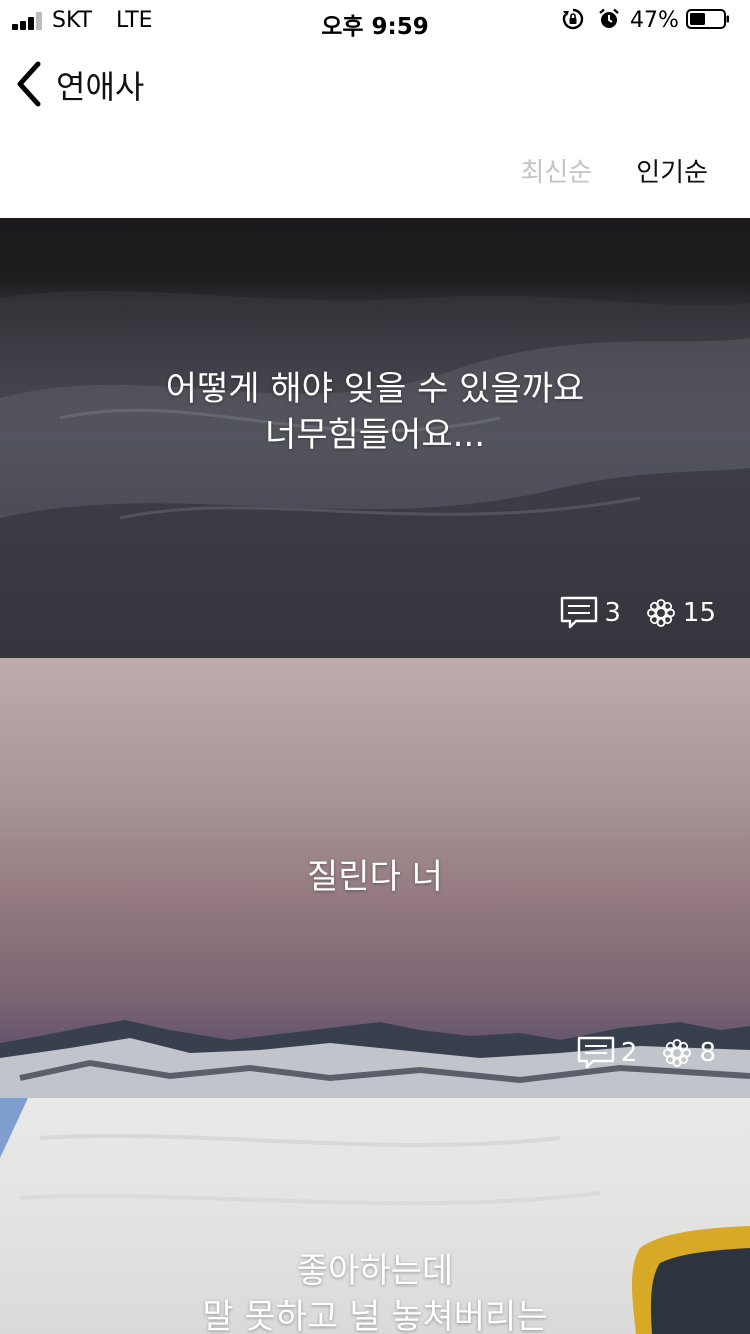 The height and width of the screenshot is (1334, 750). Describe the element at coordinates (573, 19) in the screenshot. I see `rotation-lock-icon` at that location.